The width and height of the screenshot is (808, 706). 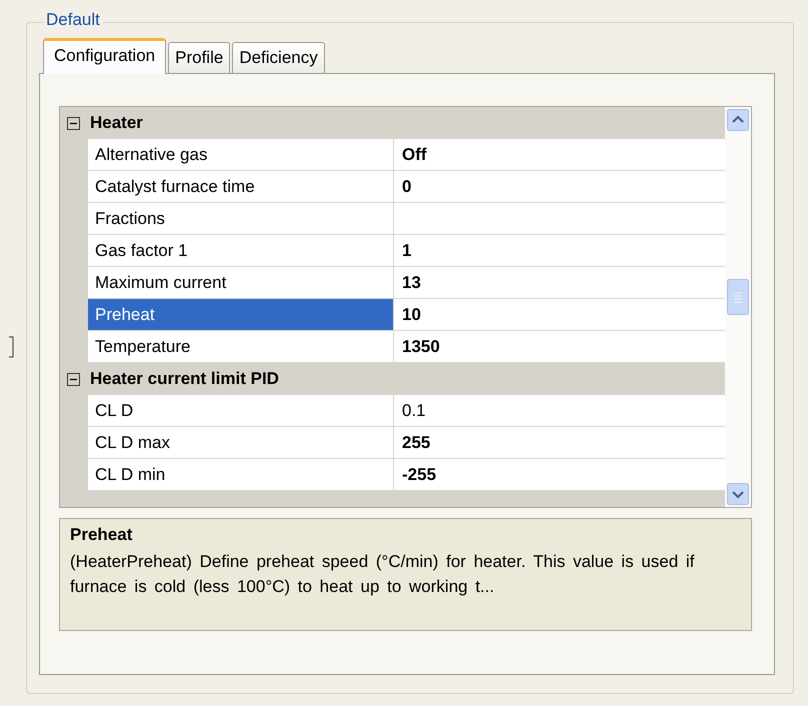 I want to click on tab: Profile, so click(x=199, y=57).